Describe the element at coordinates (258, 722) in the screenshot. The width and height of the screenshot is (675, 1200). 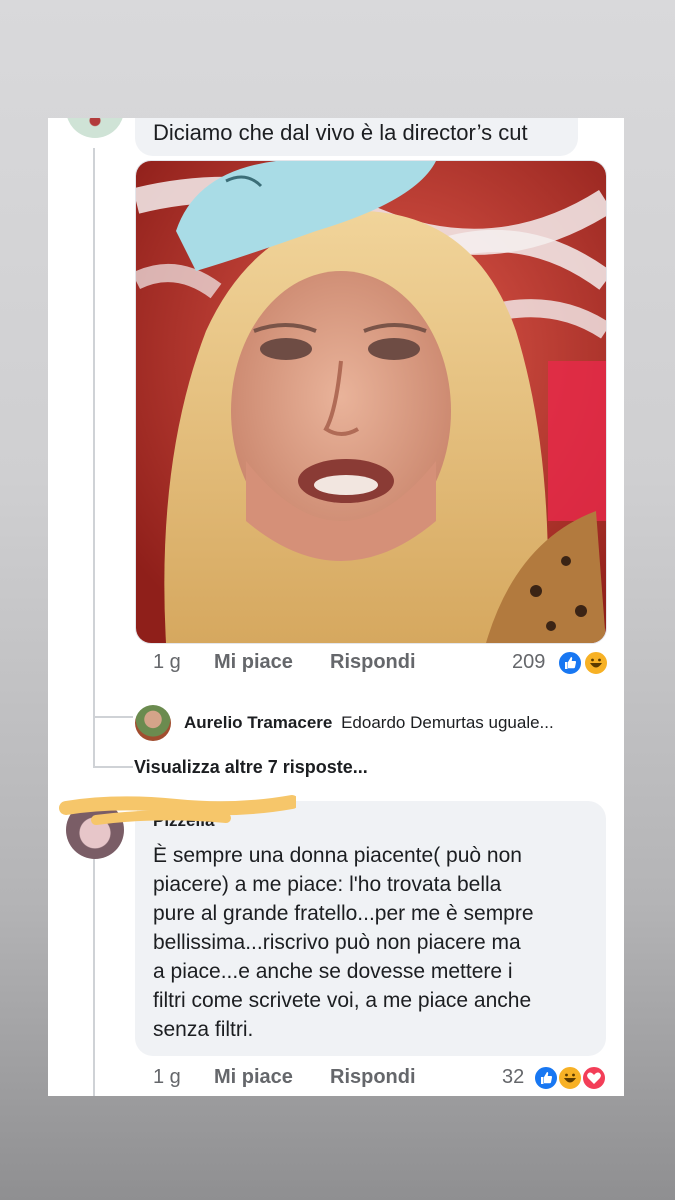
I see `reply-author: Aurelio Tramacere` at that location.